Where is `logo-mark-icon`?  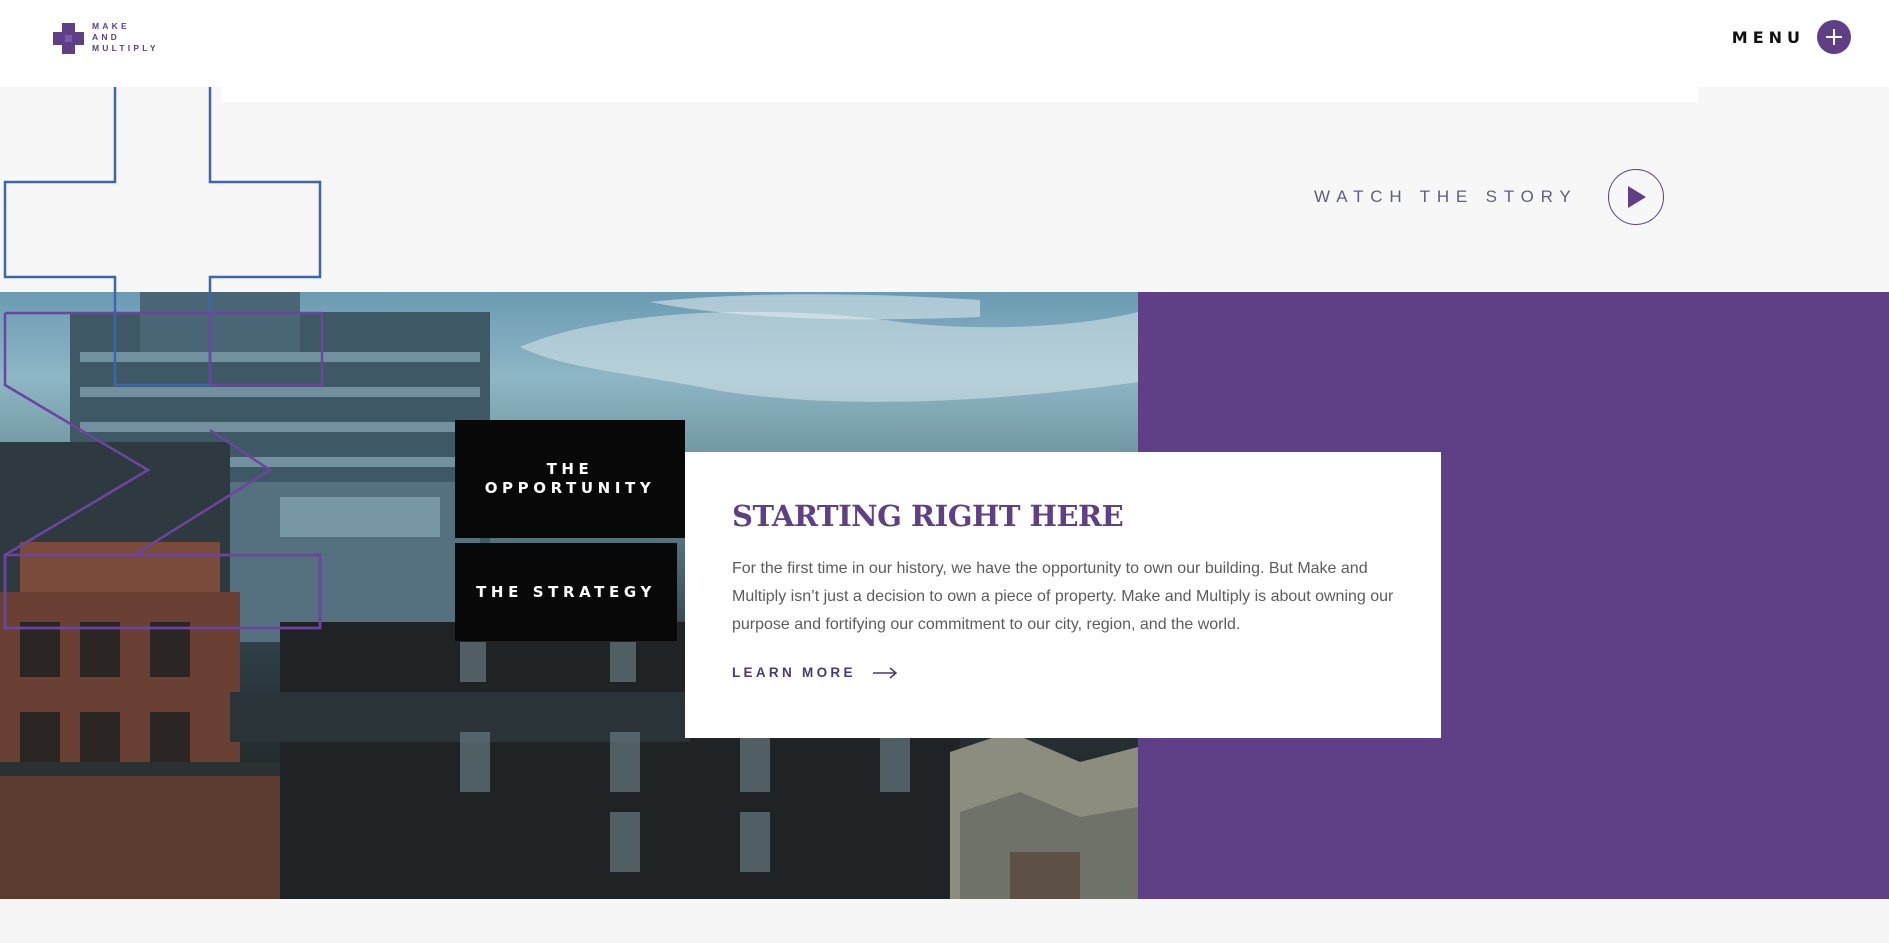
logo-mark-icon is located at coordinates (68, 38).